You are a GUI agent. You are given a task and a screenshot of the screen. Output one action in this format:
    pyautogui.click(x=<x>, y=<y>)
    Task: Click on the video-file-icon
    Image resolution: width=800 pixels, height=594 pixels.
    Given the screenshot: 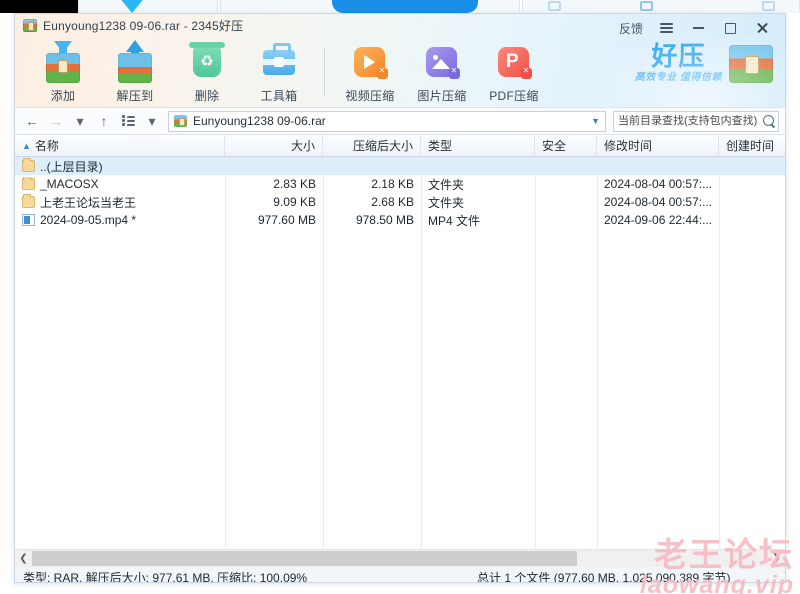 What is the action you would take?
    pyautogui.click(x=28, y=220)
    